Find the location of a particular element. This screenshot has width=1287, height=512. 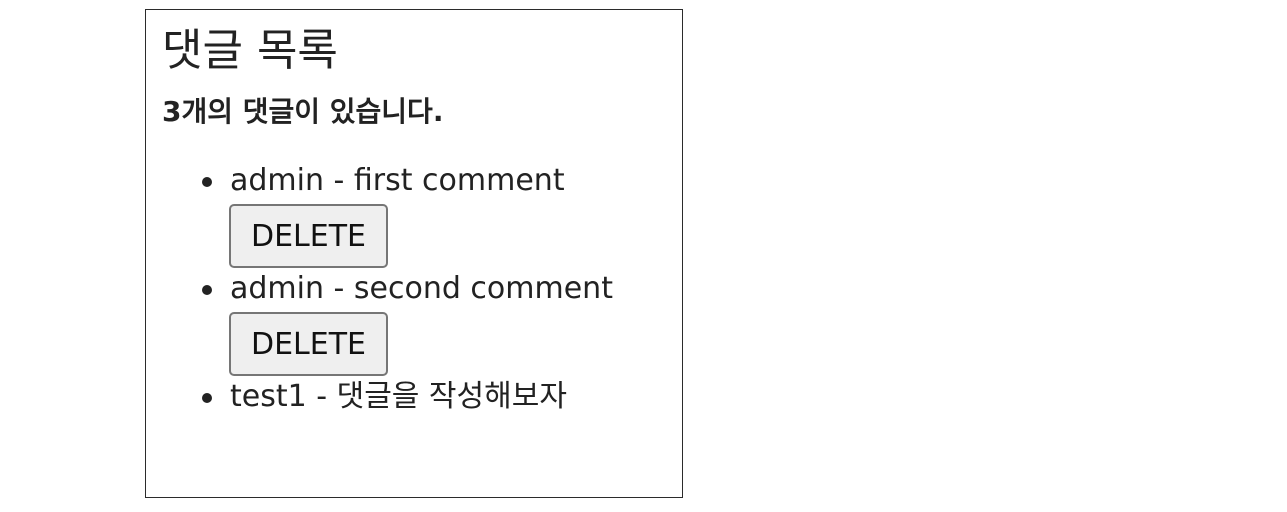

comment-text: admin - second comment is located at coordinates (421, 288).